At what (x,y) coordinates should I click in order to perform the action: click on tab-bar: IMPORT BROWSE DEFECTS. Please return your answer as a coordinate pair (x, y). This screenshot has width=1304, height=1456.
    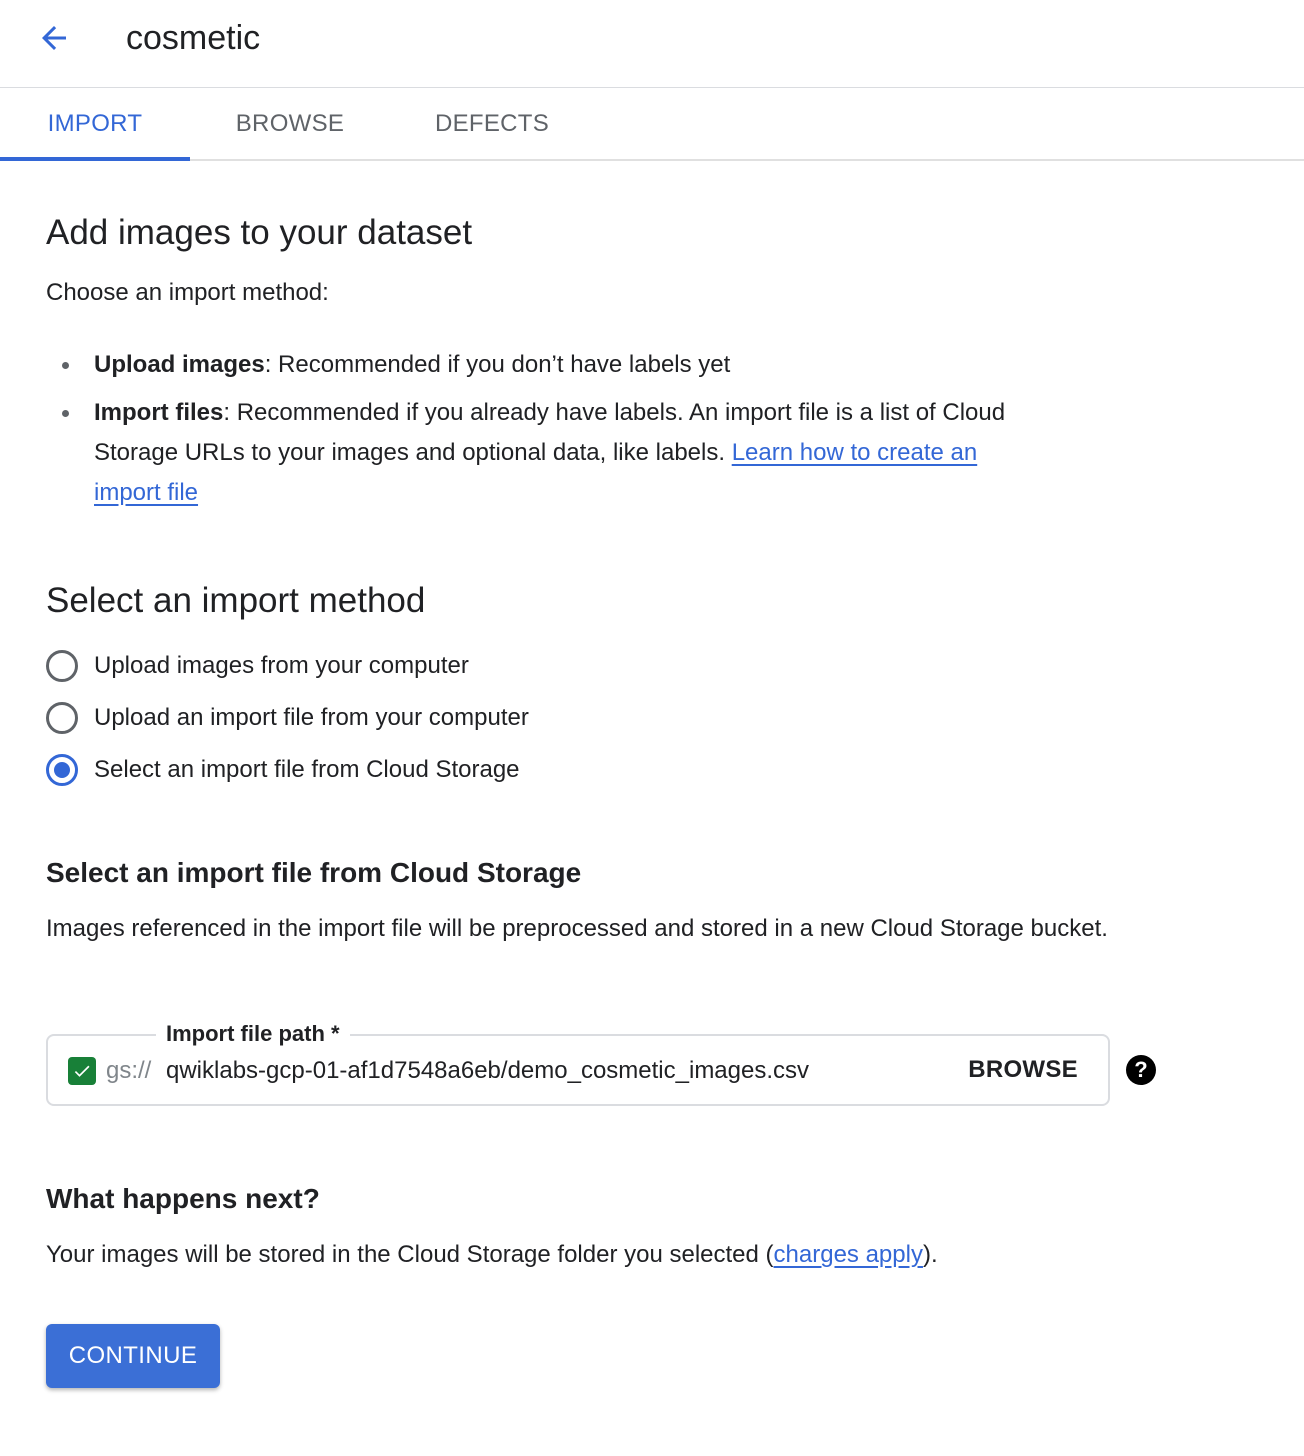
    Looking at the image, I should click on (652, 124).